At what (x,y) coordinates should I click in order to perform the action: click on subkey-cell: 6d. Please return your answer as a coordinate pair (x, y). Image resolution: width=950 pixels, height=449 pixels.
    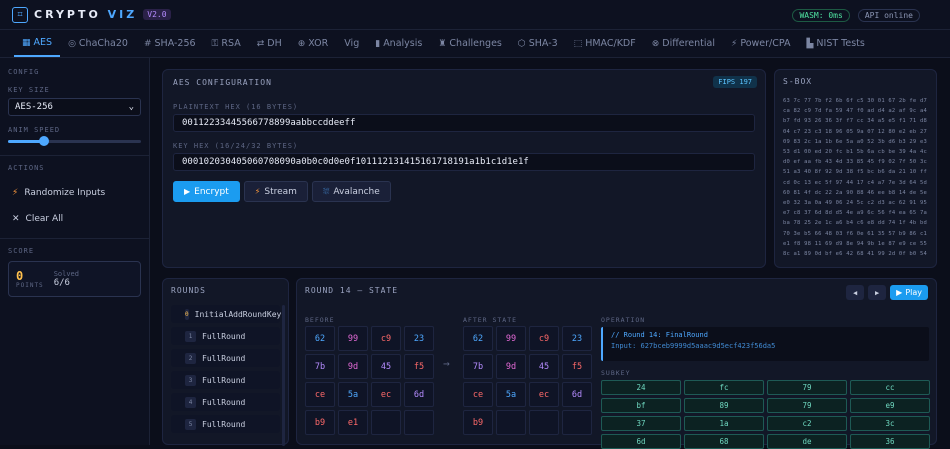
    Looking at the image, I should click on (641, 441).